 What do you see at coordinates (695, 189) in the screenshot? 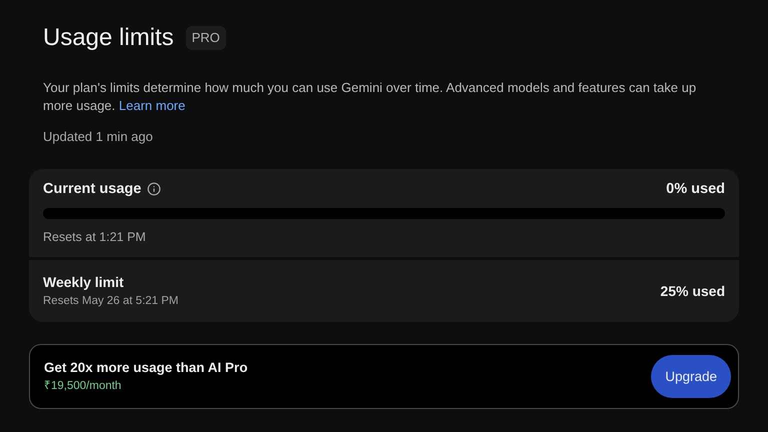
I see `usage-reading: 0% used` at bounding box center [695, 189].